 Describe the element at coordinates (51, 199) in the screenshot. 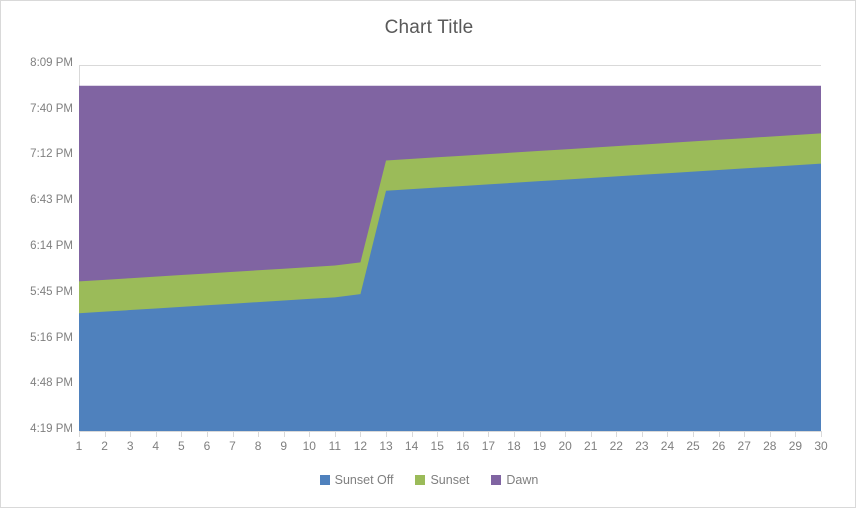

I see `y-axis-tick-label: 6:43 PM` at that location.